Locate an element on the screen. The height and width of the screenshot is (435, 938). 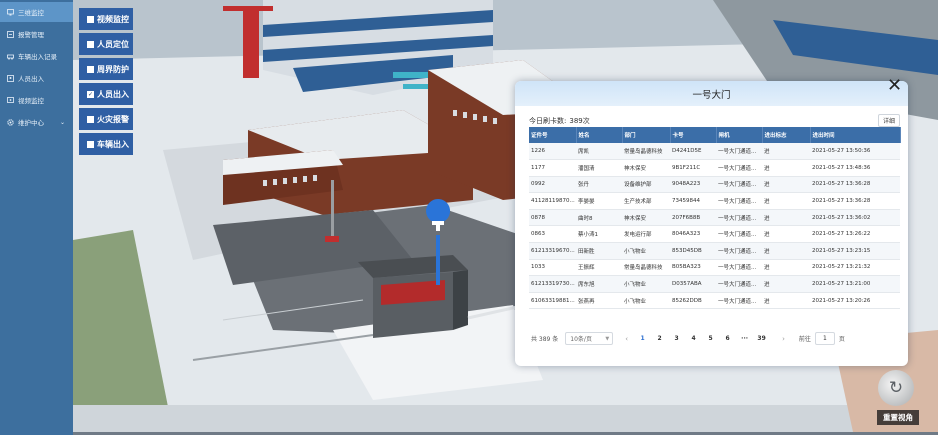
cell-id: 1033 is located at coordinates (552, 268).